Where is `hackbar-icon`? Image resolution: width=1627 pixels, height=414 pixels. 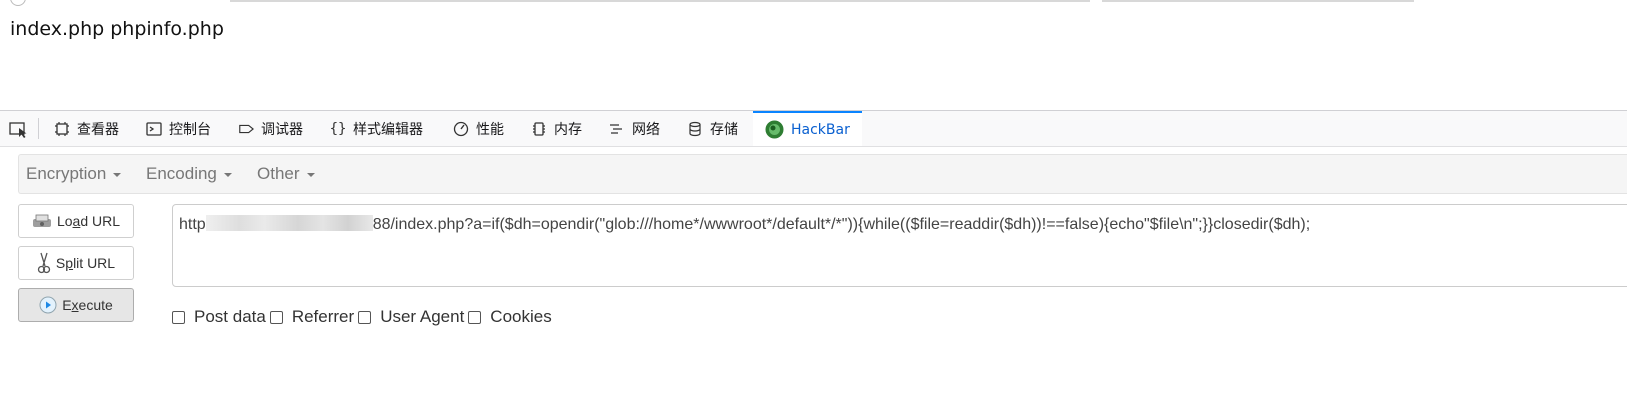 hackbar-icon is located at coordinates (774, 129).